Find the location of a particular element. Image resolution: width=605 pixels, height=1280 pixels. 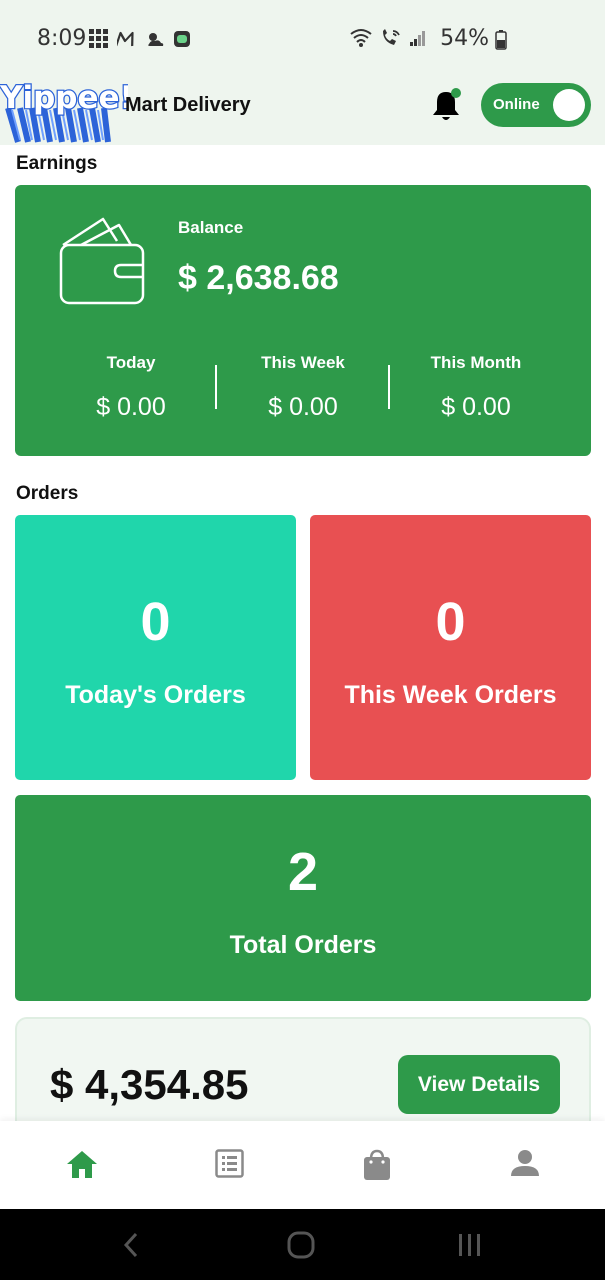

online-toggle: Online is located at coordinates (536, 105).